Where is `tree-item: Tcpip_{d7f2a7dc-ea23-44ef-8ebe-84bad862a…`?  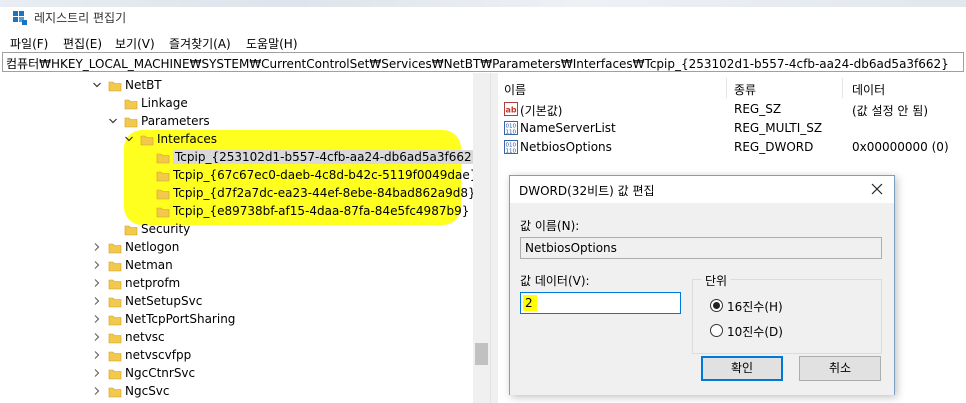
tree-item: Tcpip_{d7f2a7dc-ea23-44ef-8ebe-84bad862a… is located at coordinates (308, 194).